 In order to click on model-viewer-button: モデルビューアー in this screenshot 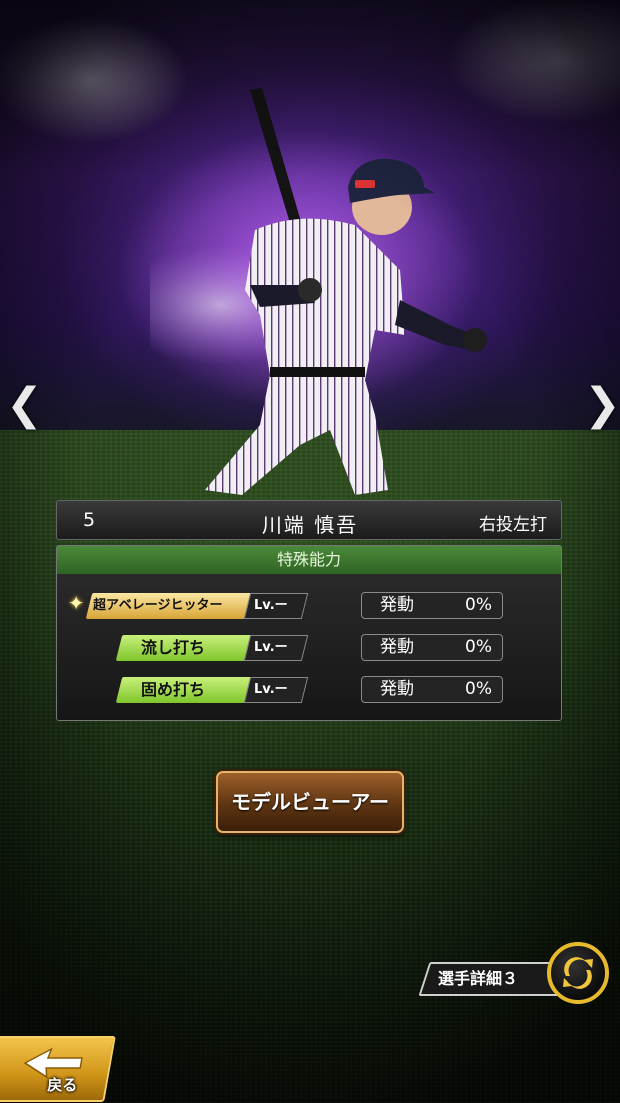, I will do `click(310, 802)`.